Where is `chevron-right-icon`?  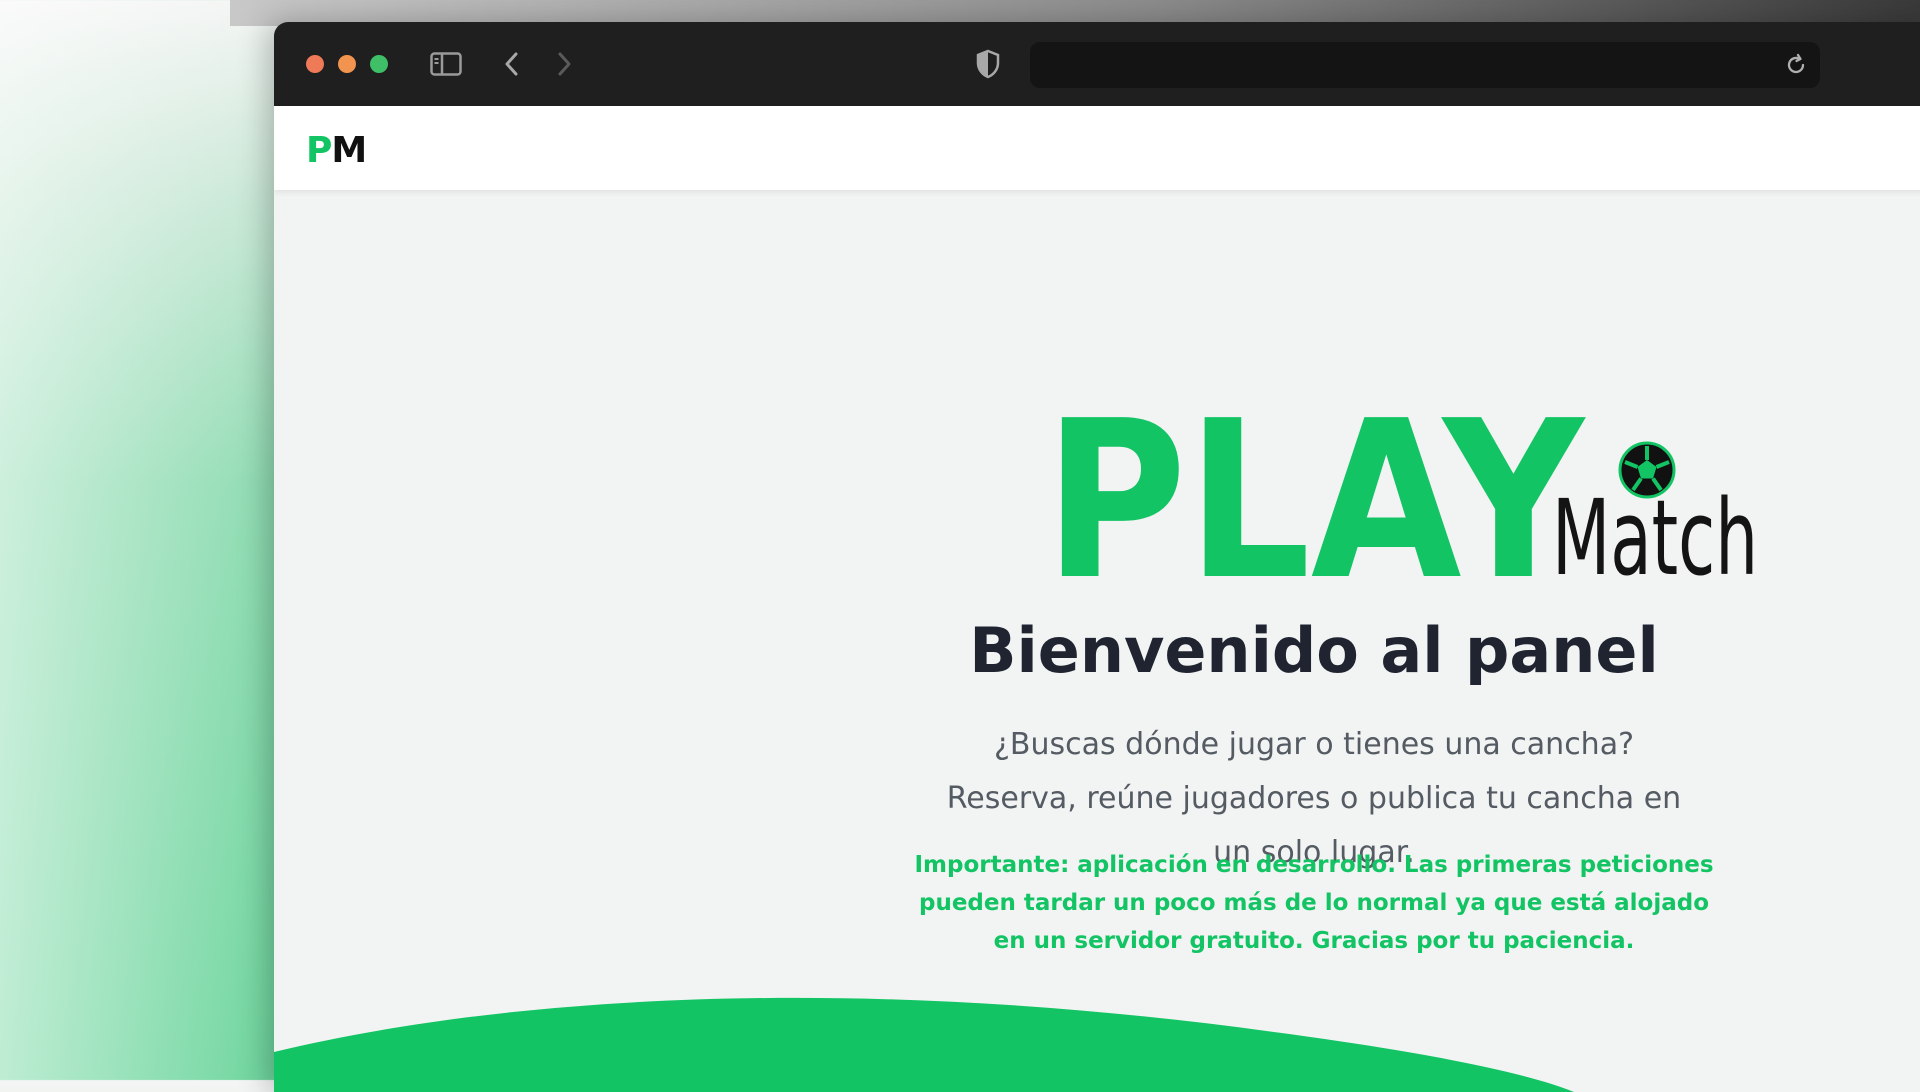 chevron-right-icon is located at coordinates (564, 64).